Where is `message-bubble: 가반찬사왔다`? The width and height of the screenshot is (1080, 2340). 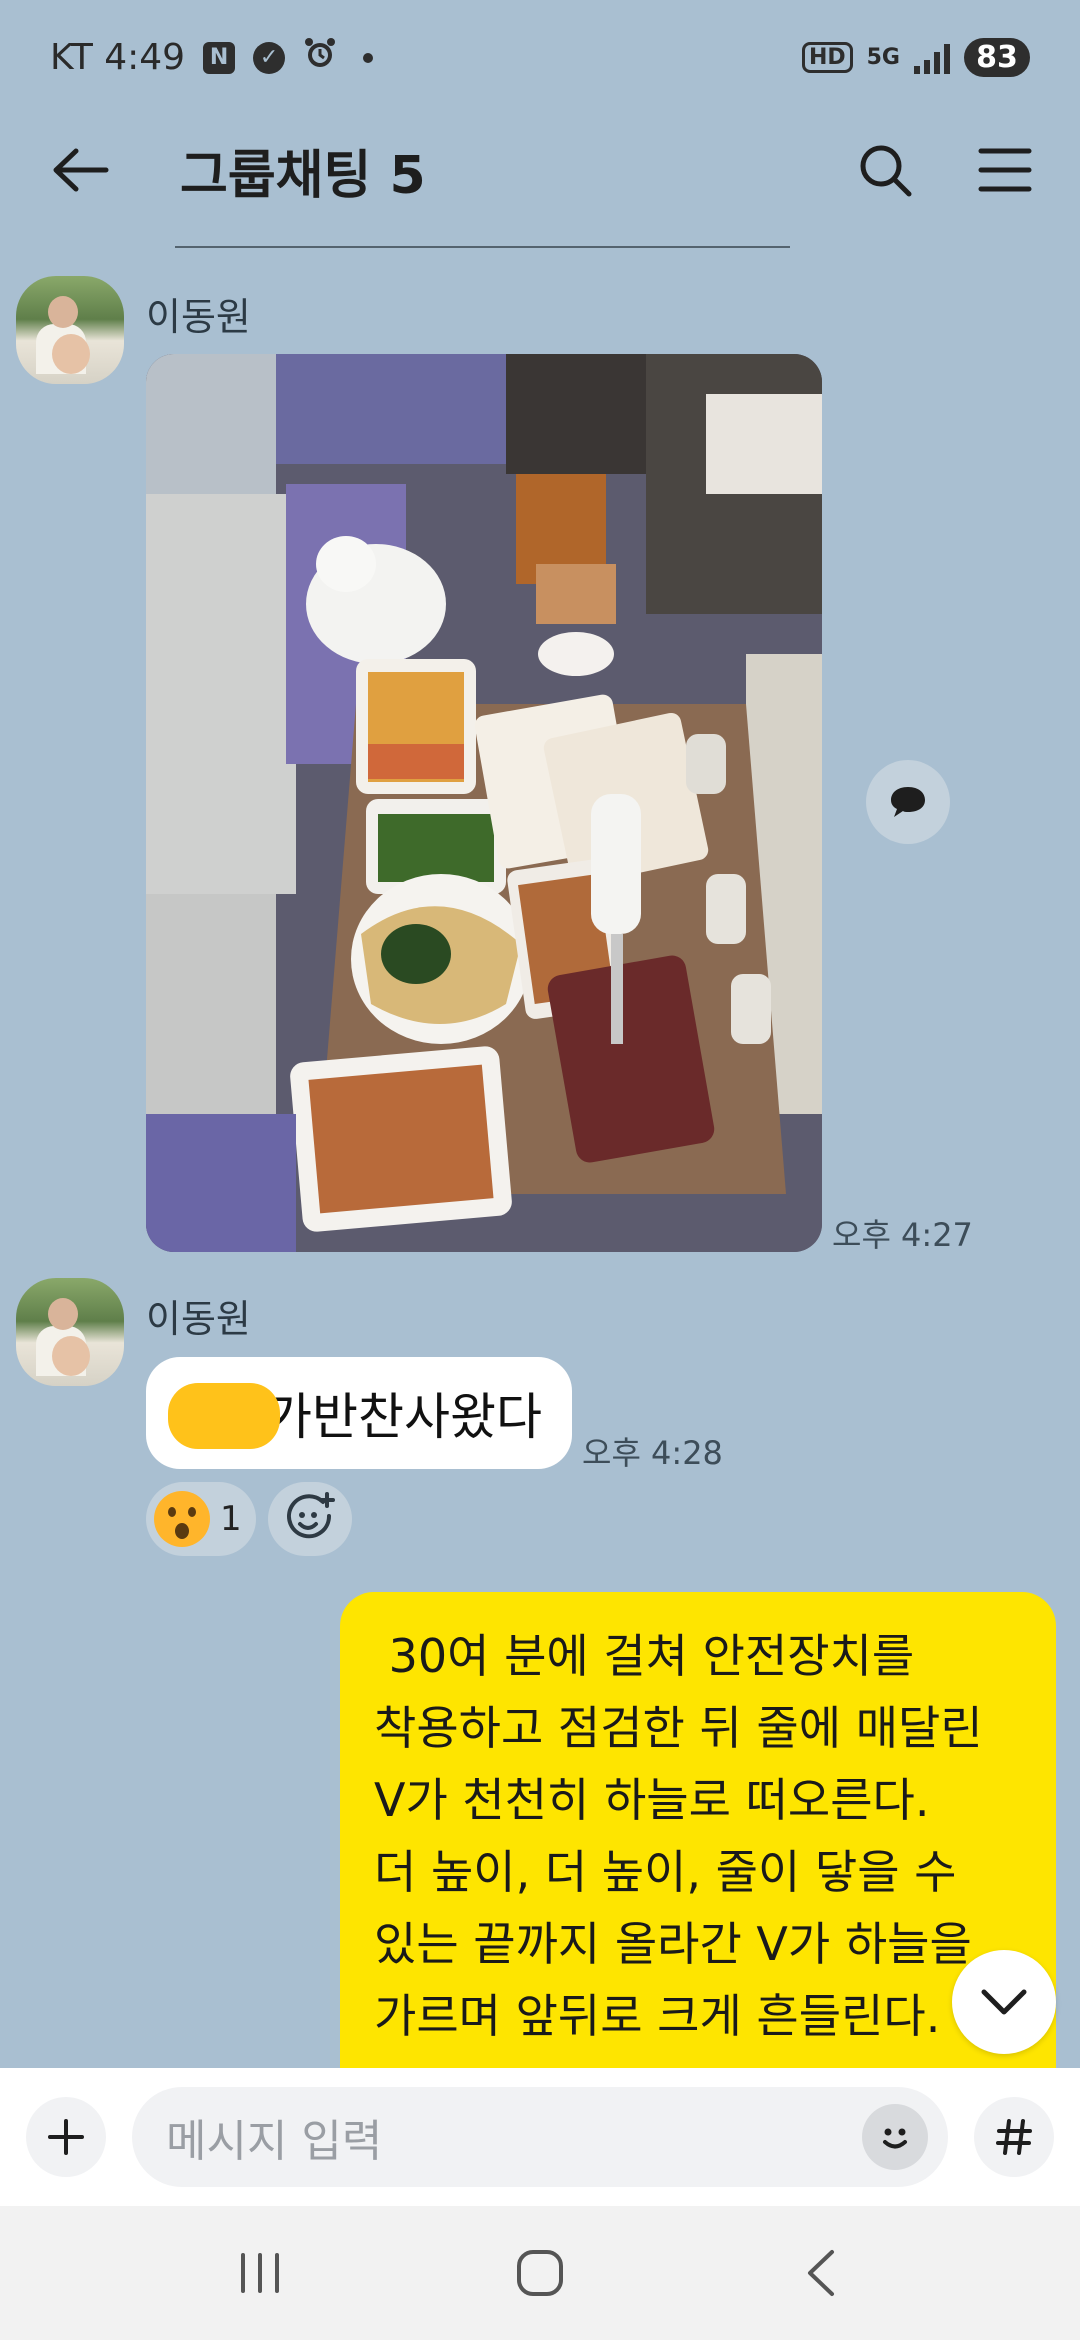
message-bubble: 가반찬사왔다 is located at coordinates (359, 1413).